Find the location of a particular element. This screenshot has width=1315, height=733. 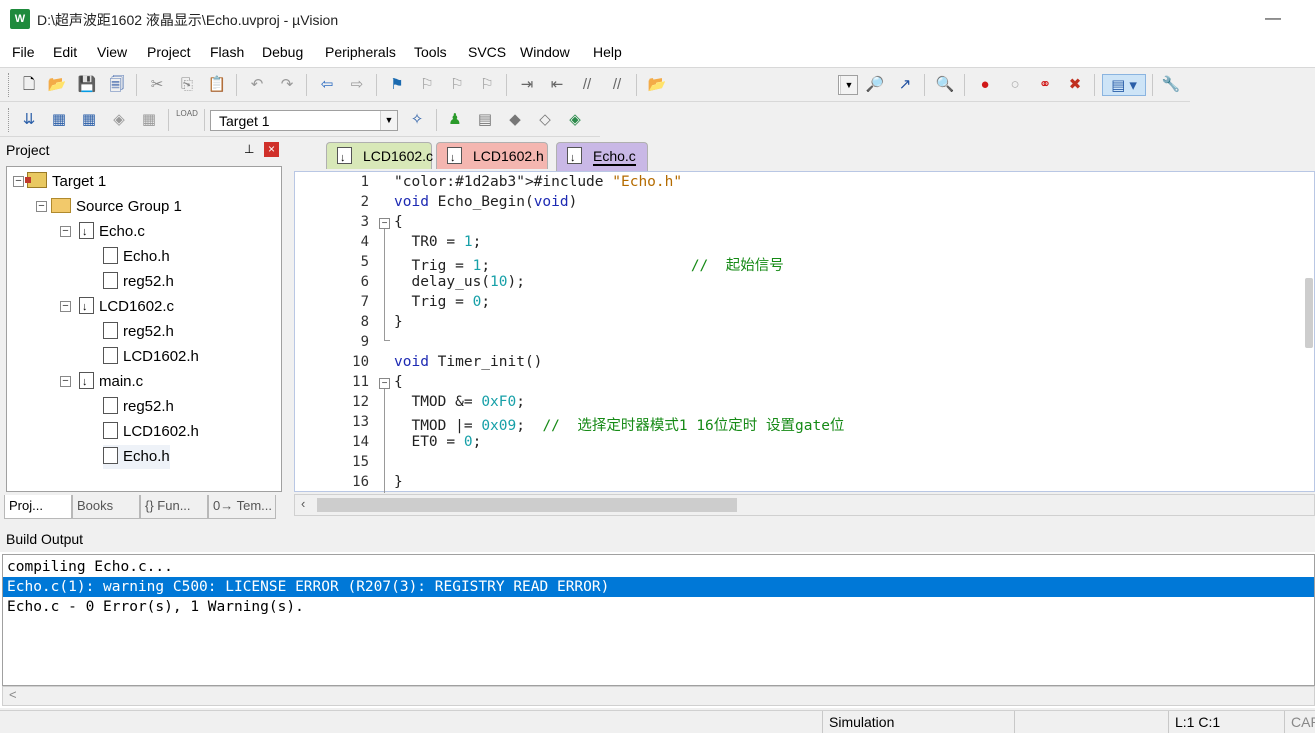

configure-icon: 🔧 is located at coordinates (1171, 85).